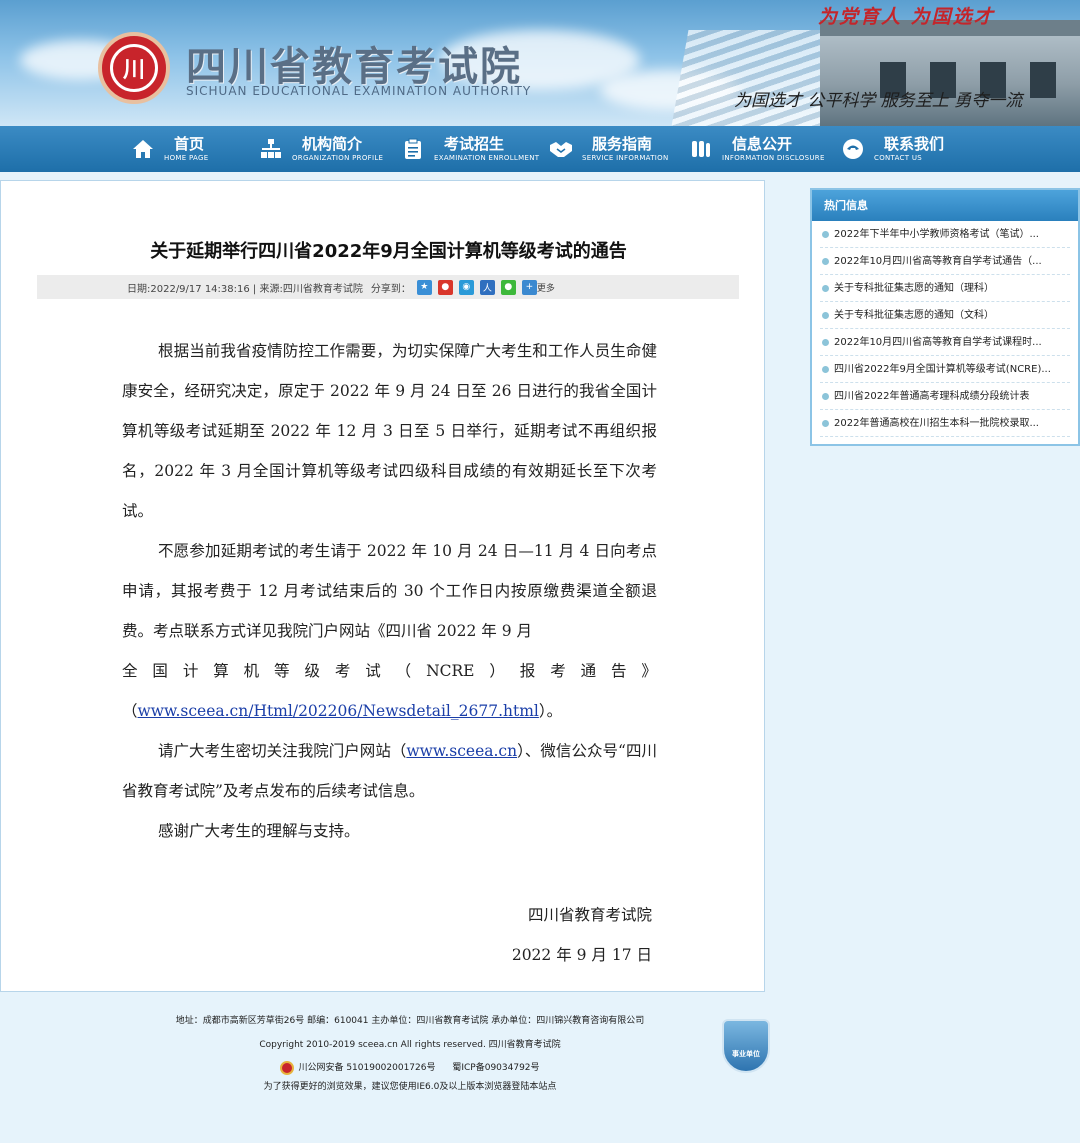 This screenshot has height=1143, width=1080. Describe the element at coordinates (424, 287) in the screenshot. I see `qzone-share-icon: ★` at that location.